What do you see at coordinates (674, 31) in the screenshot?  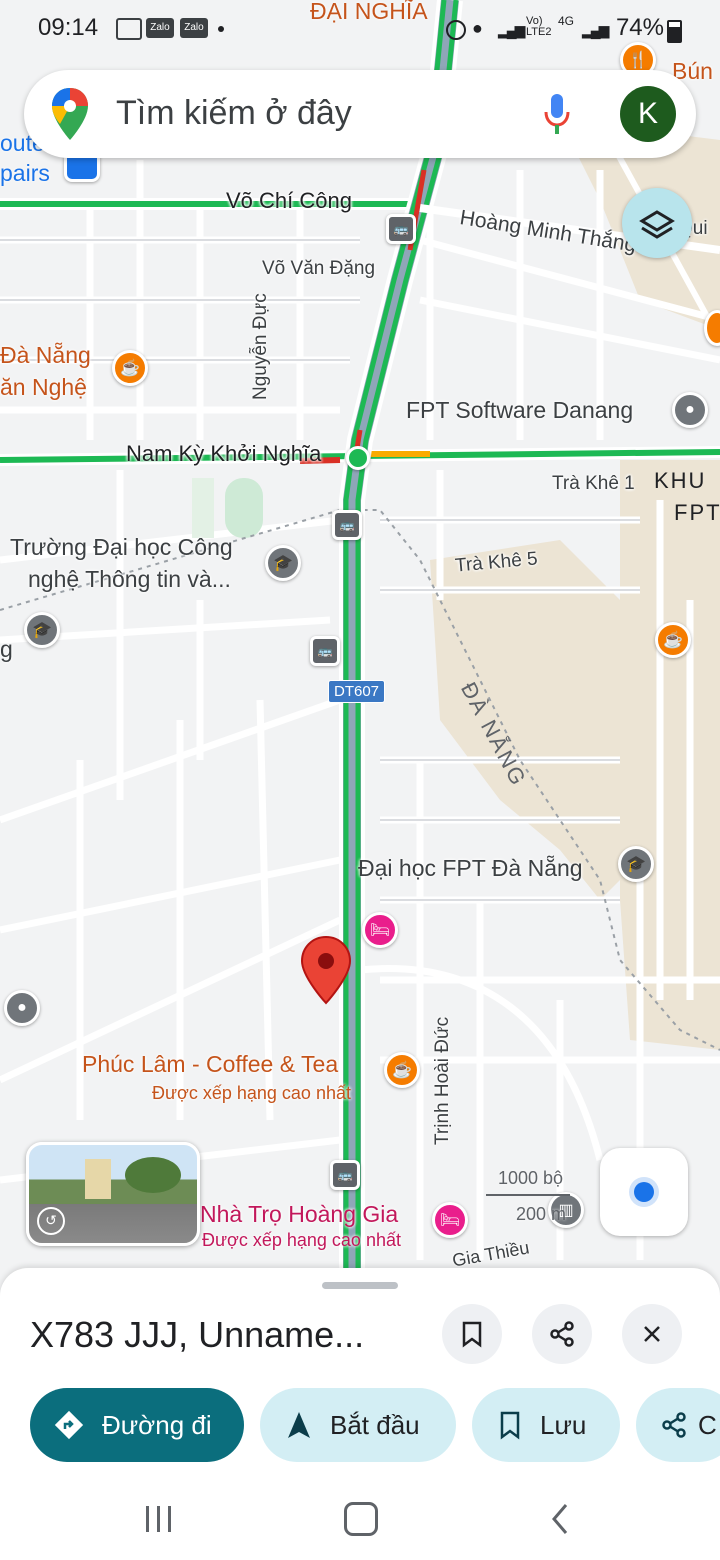 I see `battery-icon` at bounding box center [674, 31].